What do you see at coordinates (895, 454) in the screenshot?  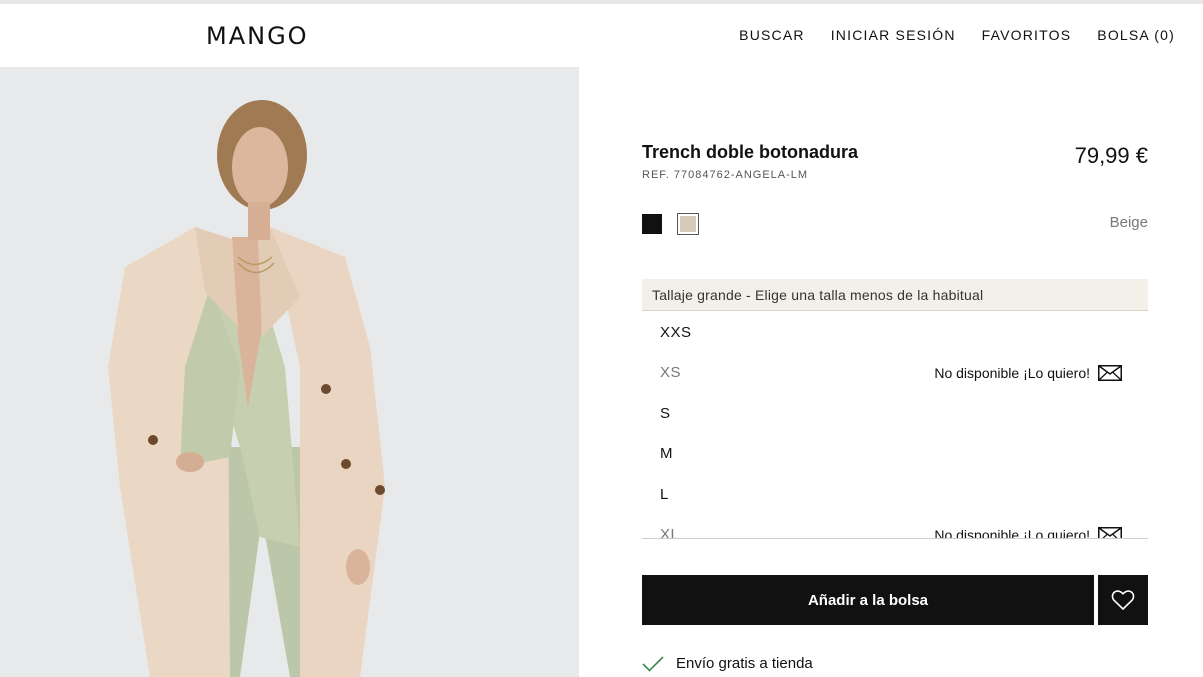 I see `size-option-m: M` at bounding box center [895, 454].